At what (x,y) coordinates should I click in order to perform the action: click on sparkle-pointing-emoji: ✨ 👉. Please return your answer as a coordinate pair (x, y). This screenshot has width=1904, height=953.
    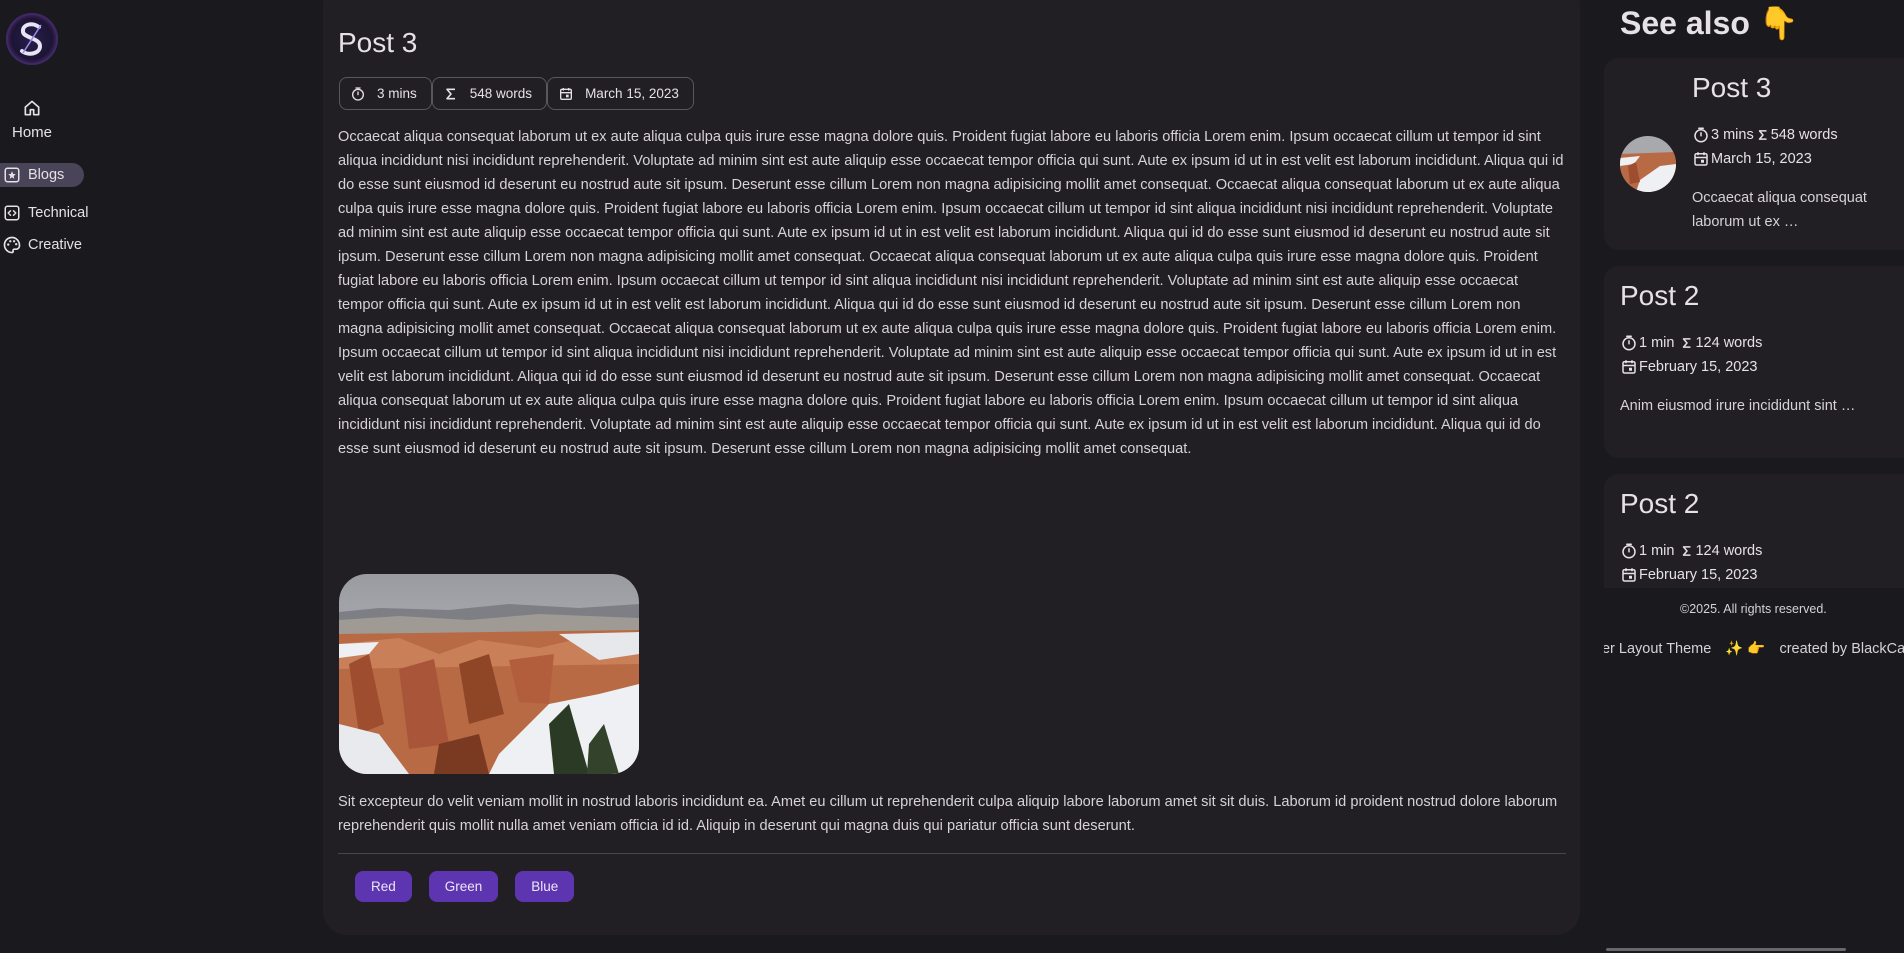
    Looking at the image, I should click on (1745, 649).